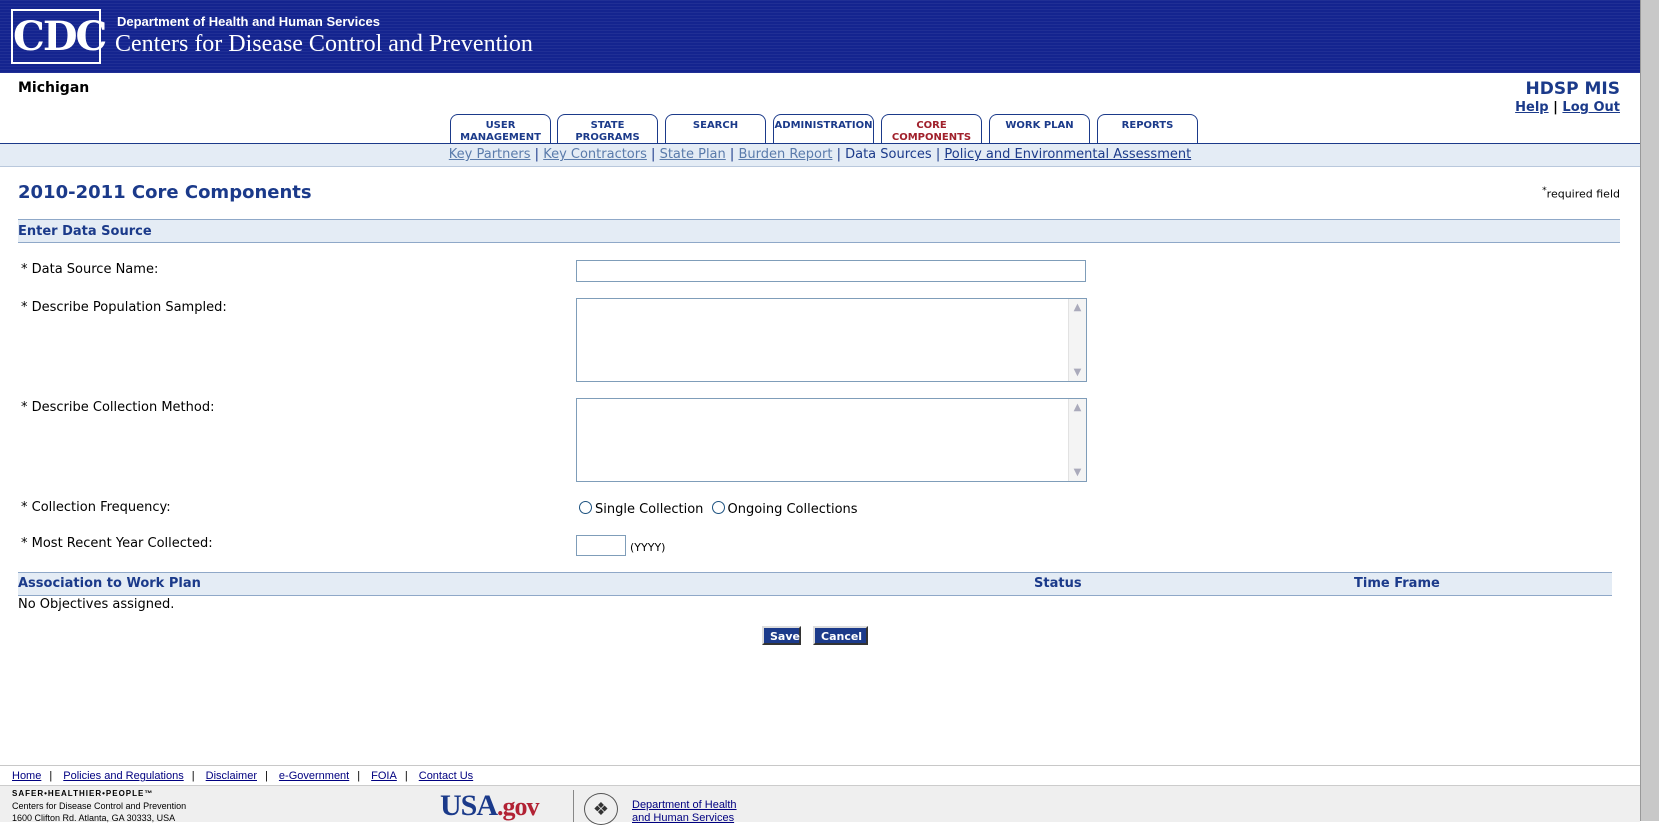 This screenshot has height=825, width=1659. Describe the element at coordinates (490, 154) in the screenshot. I see `subnav-key-partners: Key Partners` at that location.